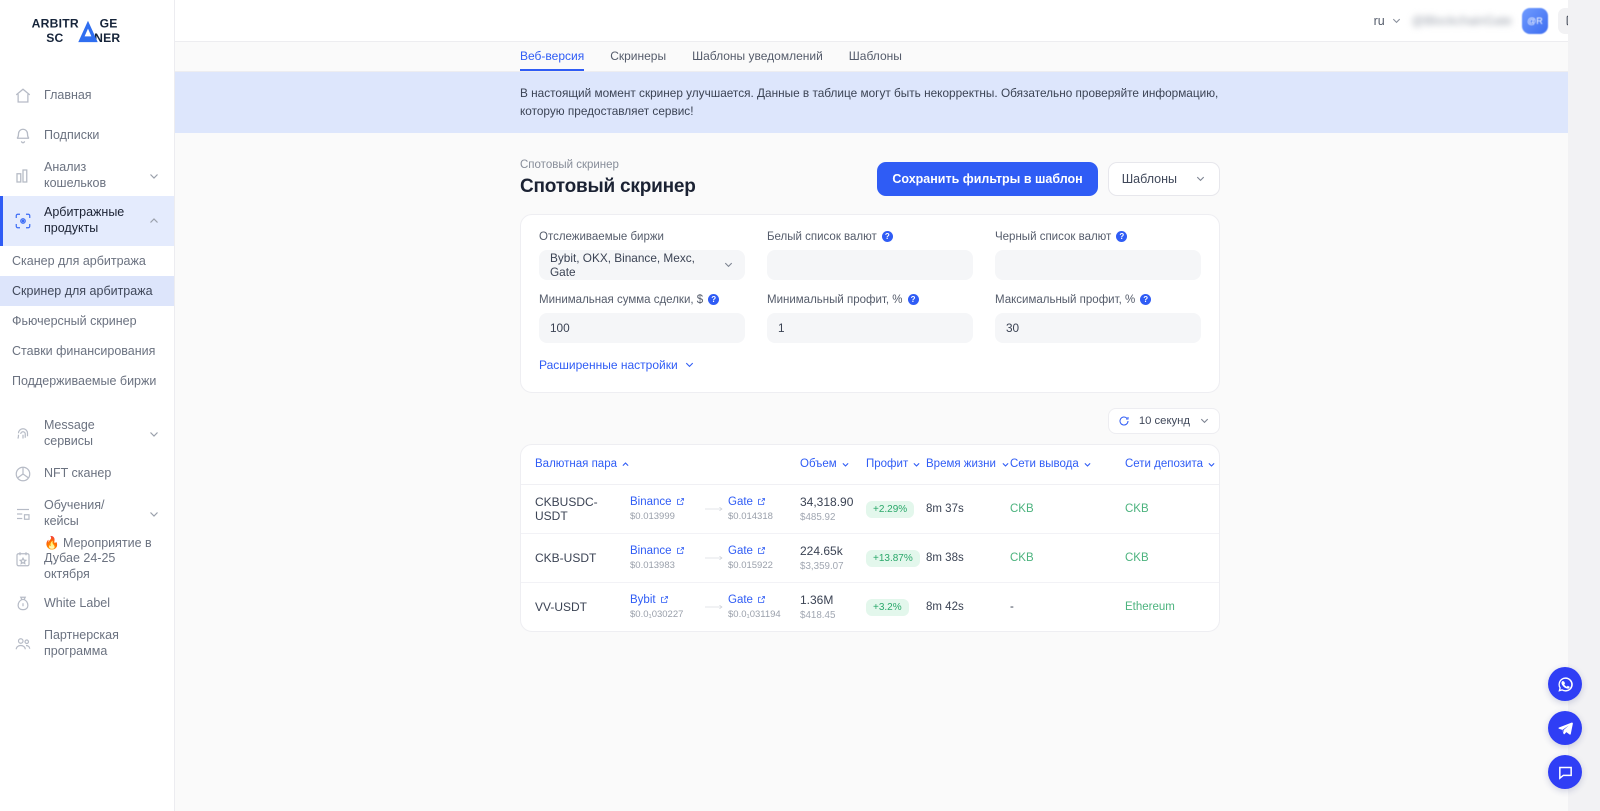 The height and width of the screenshot is (811, 1600). What do you see at coordinates (87, 321) in the screenshot?
I see `sidebar-subitem-futures-screener: Фьючерсный скринер` at bounding box center [87, 321].